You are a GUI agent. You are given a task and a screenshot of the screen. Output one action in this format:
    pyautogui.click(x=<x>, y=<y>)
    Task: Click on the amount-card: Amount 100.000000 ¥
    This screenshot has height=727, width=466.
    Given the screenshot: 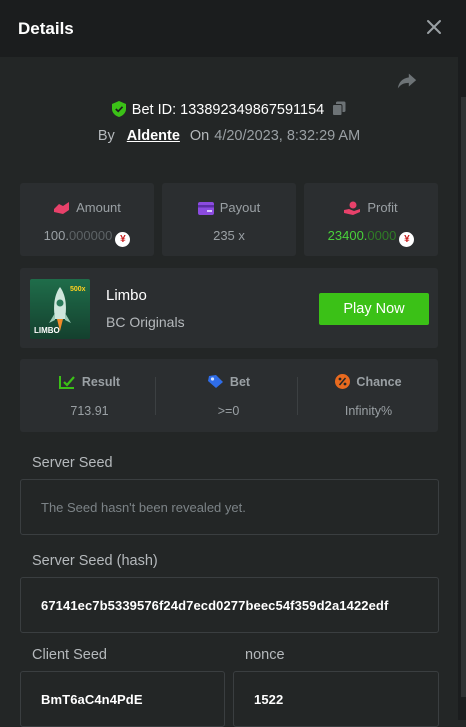 What is the action you would take?
    pyautogui.click(x=87, y=219)
    